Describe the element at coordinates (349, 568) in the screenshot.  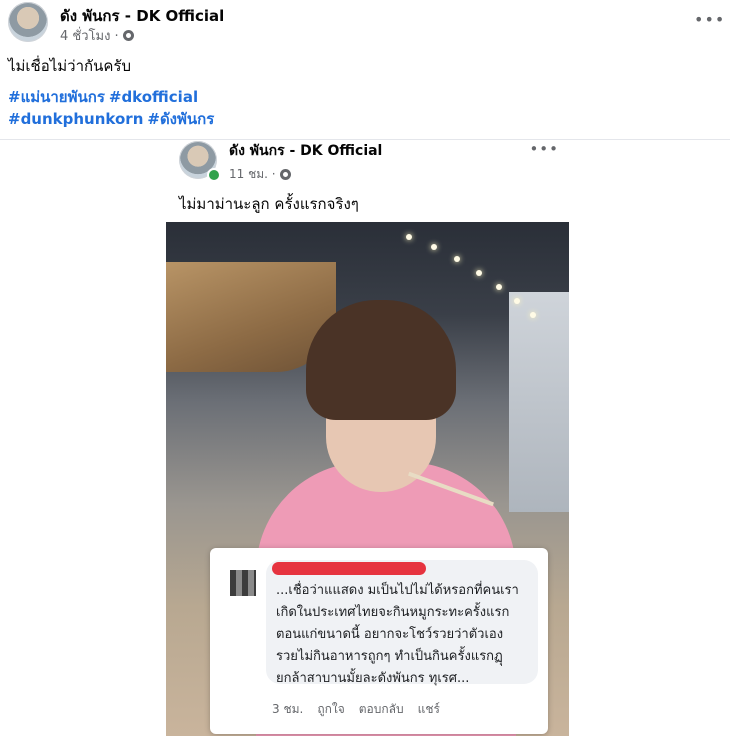
I see `redacted-commenter-name` at that location.